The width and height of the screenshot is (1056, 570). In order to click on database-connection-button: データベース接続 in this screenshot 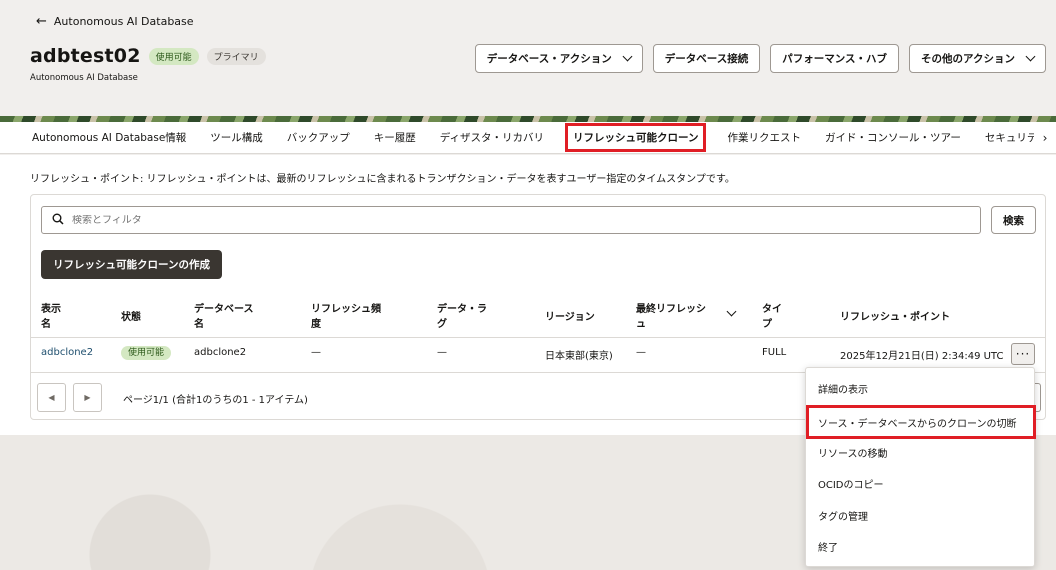, I will do `click(706, 58)`.